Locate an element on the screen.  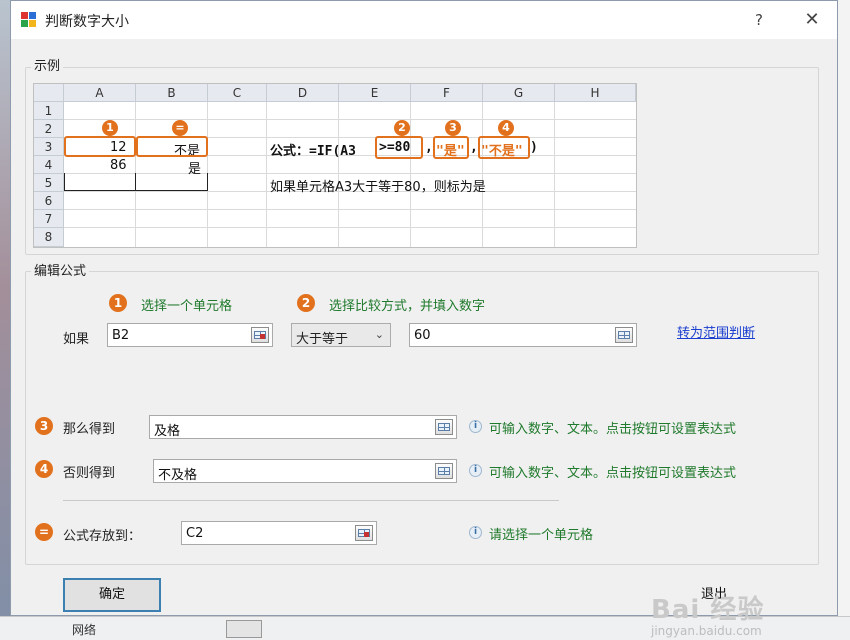
step-3-badge: 3 is located at coordinates (44, 426).